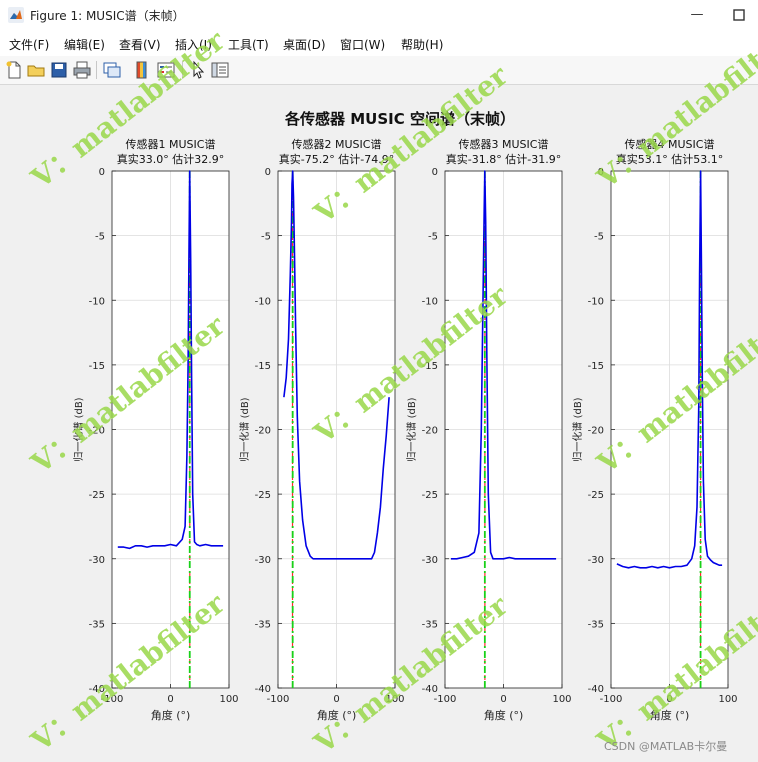  What do you see at coordinates (666, 746) in the screenshot?
I see `csdn-footer: CSDN @MATLAB卡尔曼` at bounding box center [666, 746].